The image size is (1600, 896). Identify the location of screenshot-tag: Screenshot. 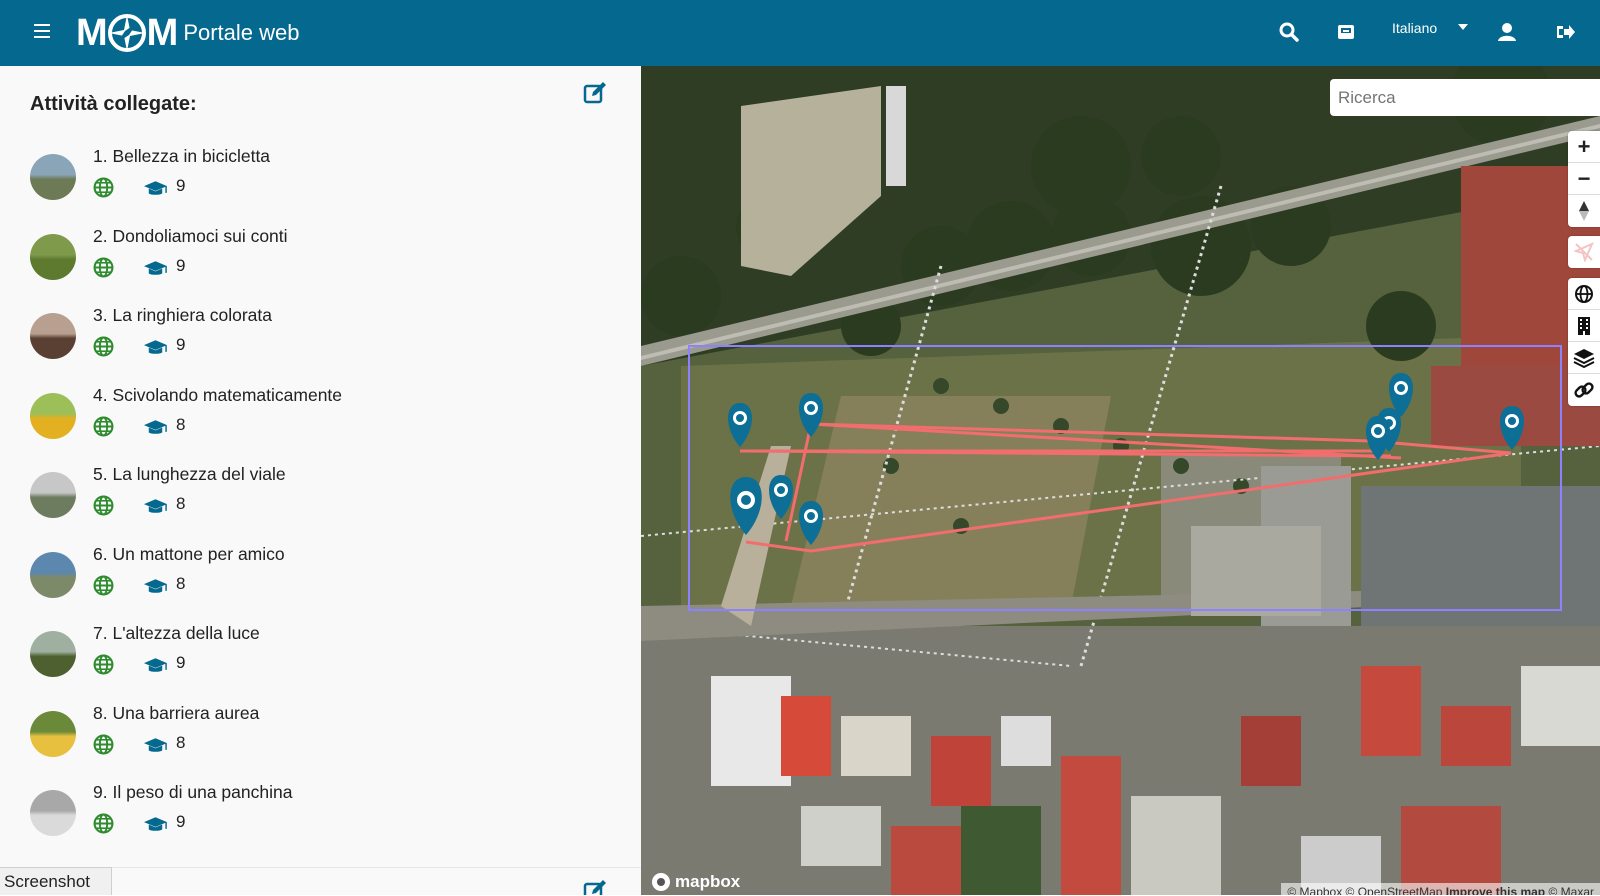
(56, 881).